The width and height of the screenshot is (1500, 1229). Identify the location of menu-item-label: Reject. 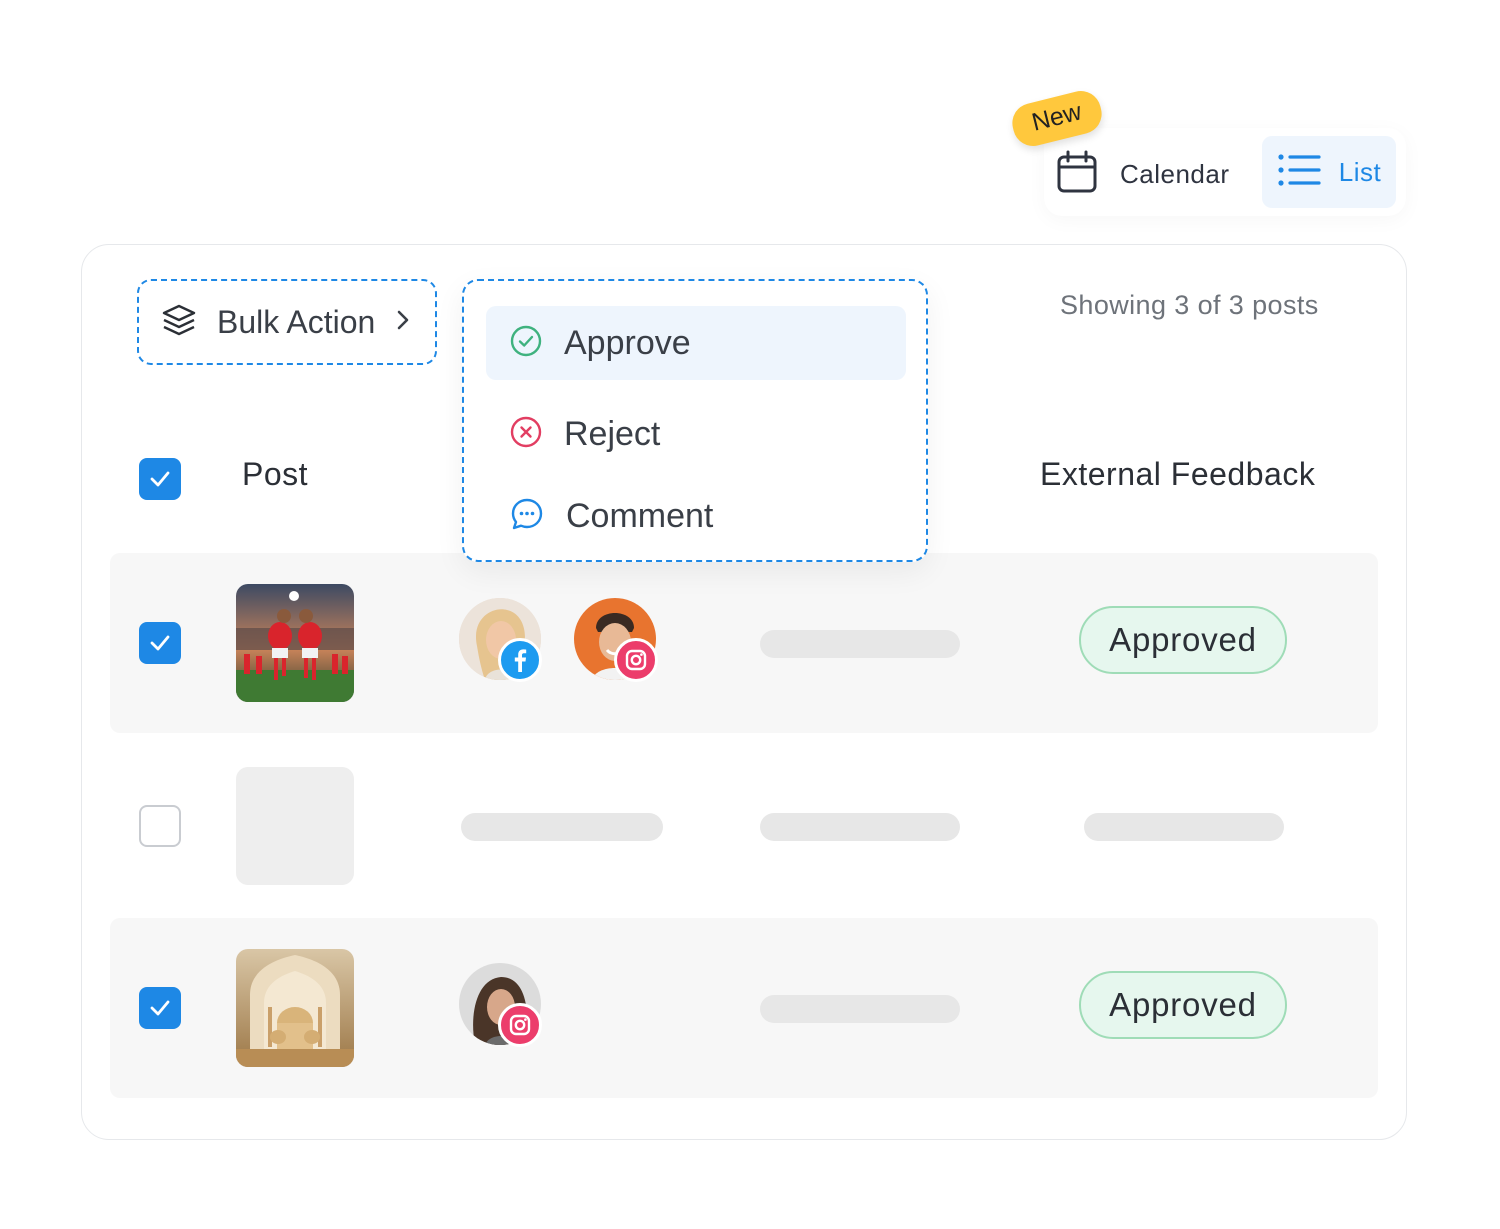
(612, 433).